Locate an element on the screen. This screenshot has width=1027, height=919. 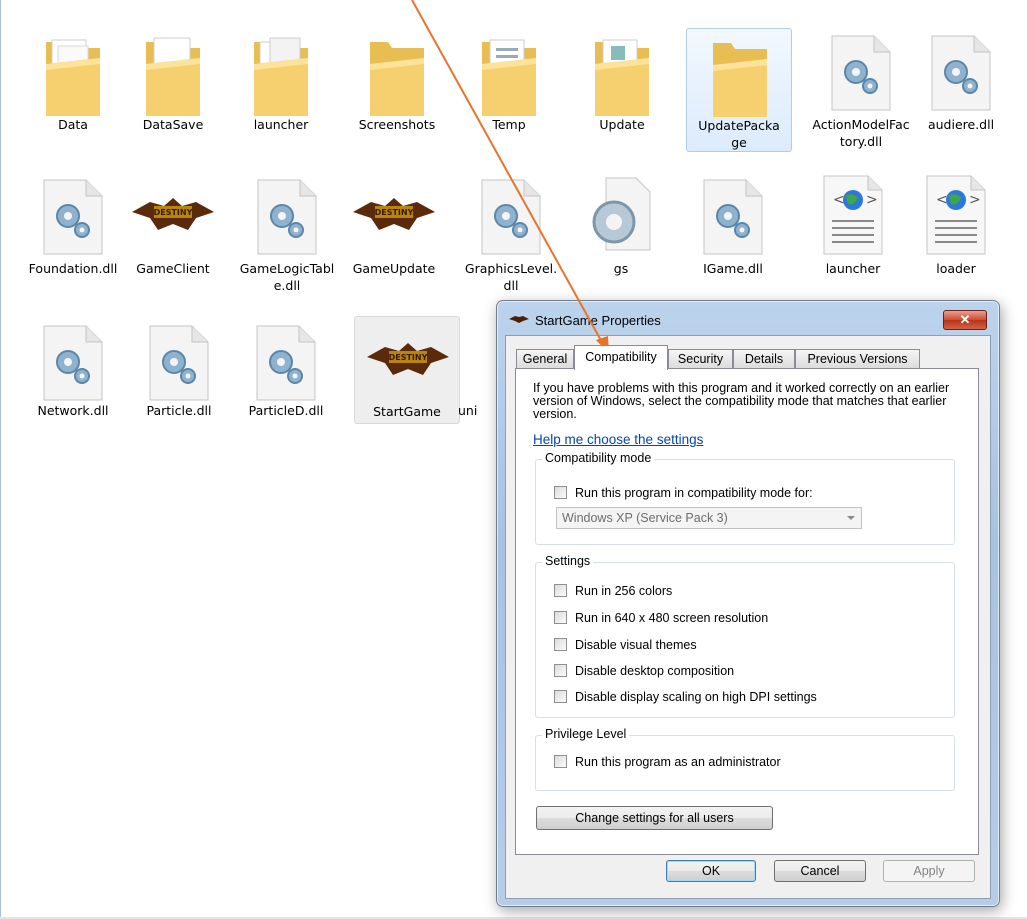
file-item: Temp is located at coordinates (509, 93).